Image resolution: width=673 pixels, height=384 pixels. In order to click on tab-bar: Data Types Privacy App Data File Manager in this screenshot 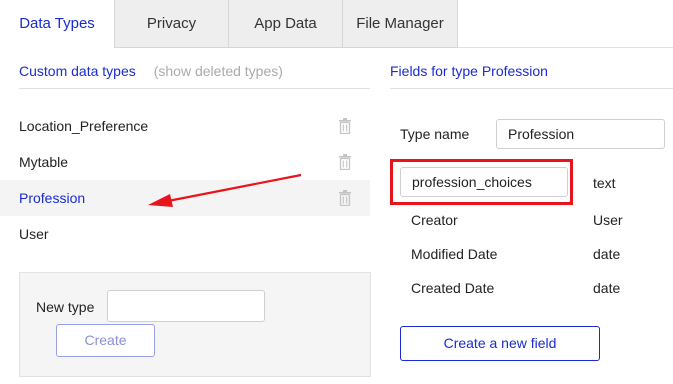, I will do `click(336, 24)`.